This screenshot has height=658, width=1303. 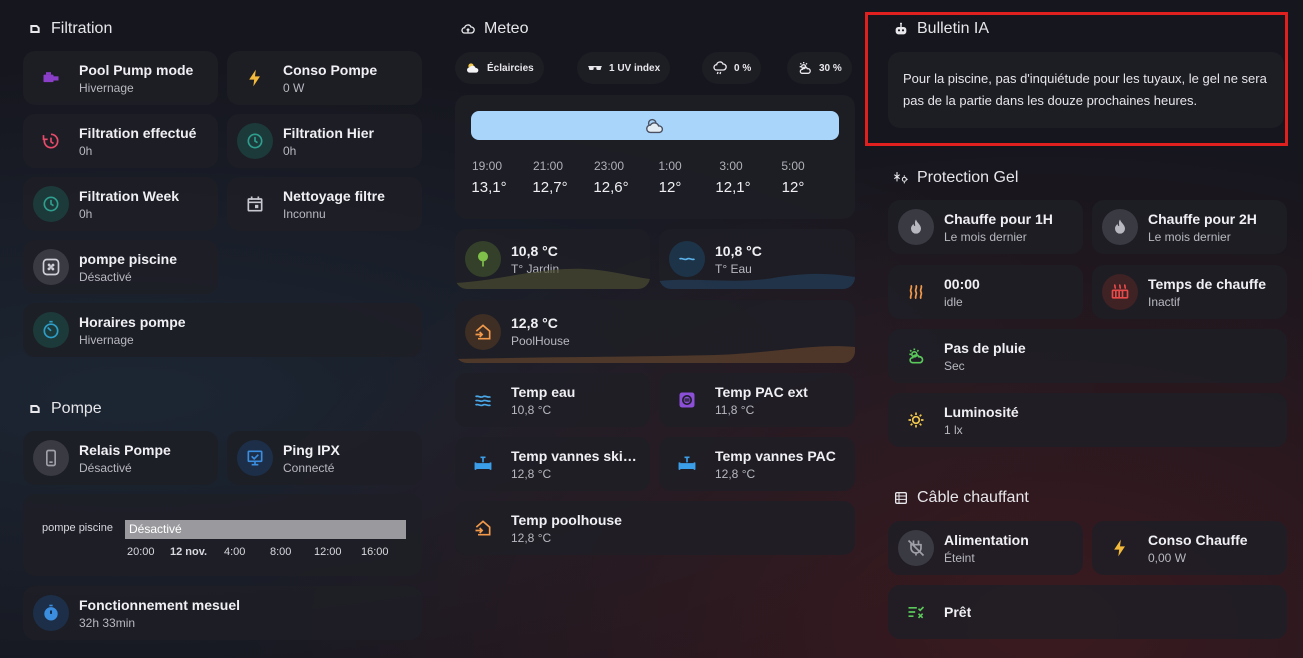 What do you see at coordinates (494, 29) in the screenshot?
I see `section-meteo: Meteo` at bounding box center [494, 29].